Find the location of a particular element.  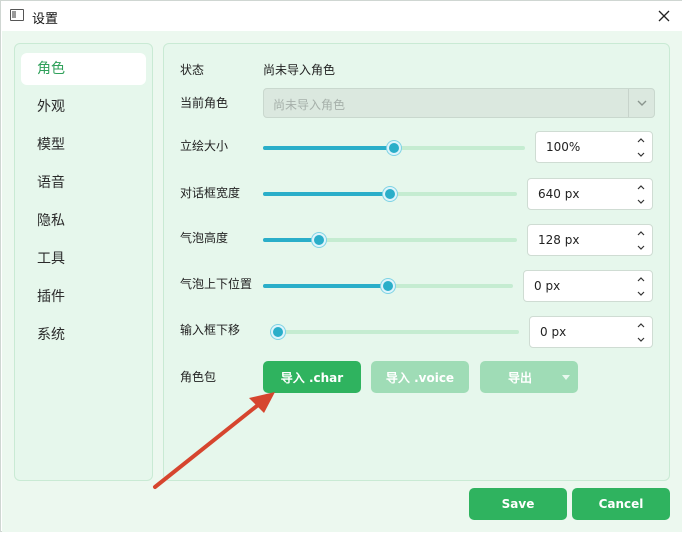

import-voice-button: 导入 .voice is located at coordinates (420, 377).